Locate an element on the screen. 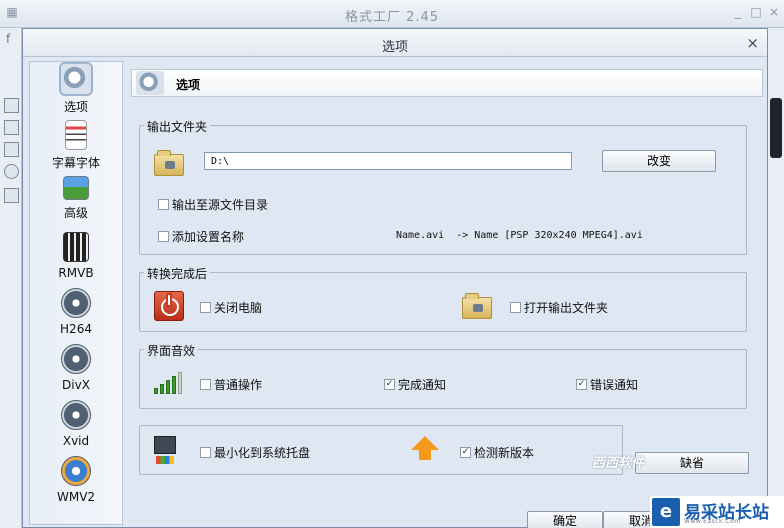 Image resolution: width=784 pixels, height=528 pixels. dialog-titlebar: 选项 × is located at coordinates (395, 43).